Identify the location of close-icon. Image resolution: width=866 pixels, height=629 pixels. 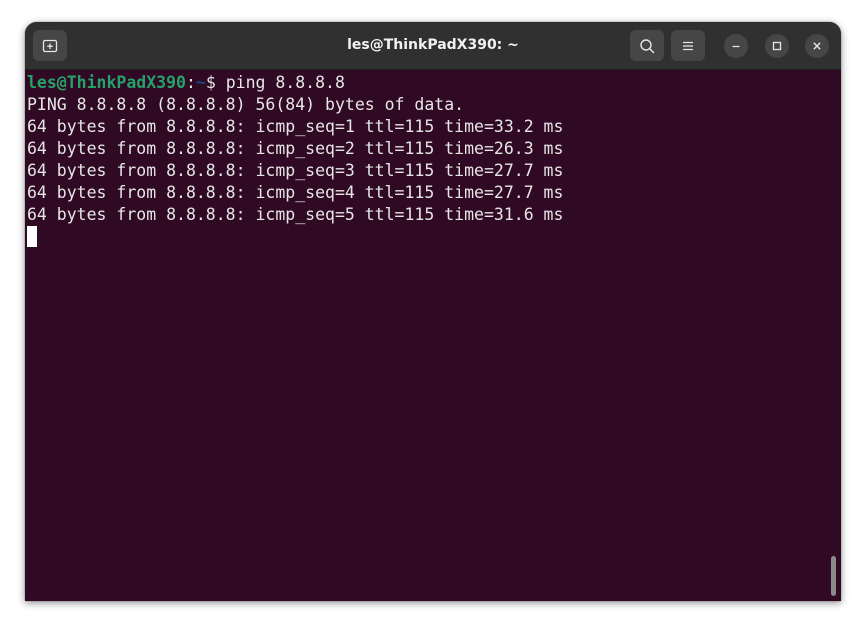
(817, 46).